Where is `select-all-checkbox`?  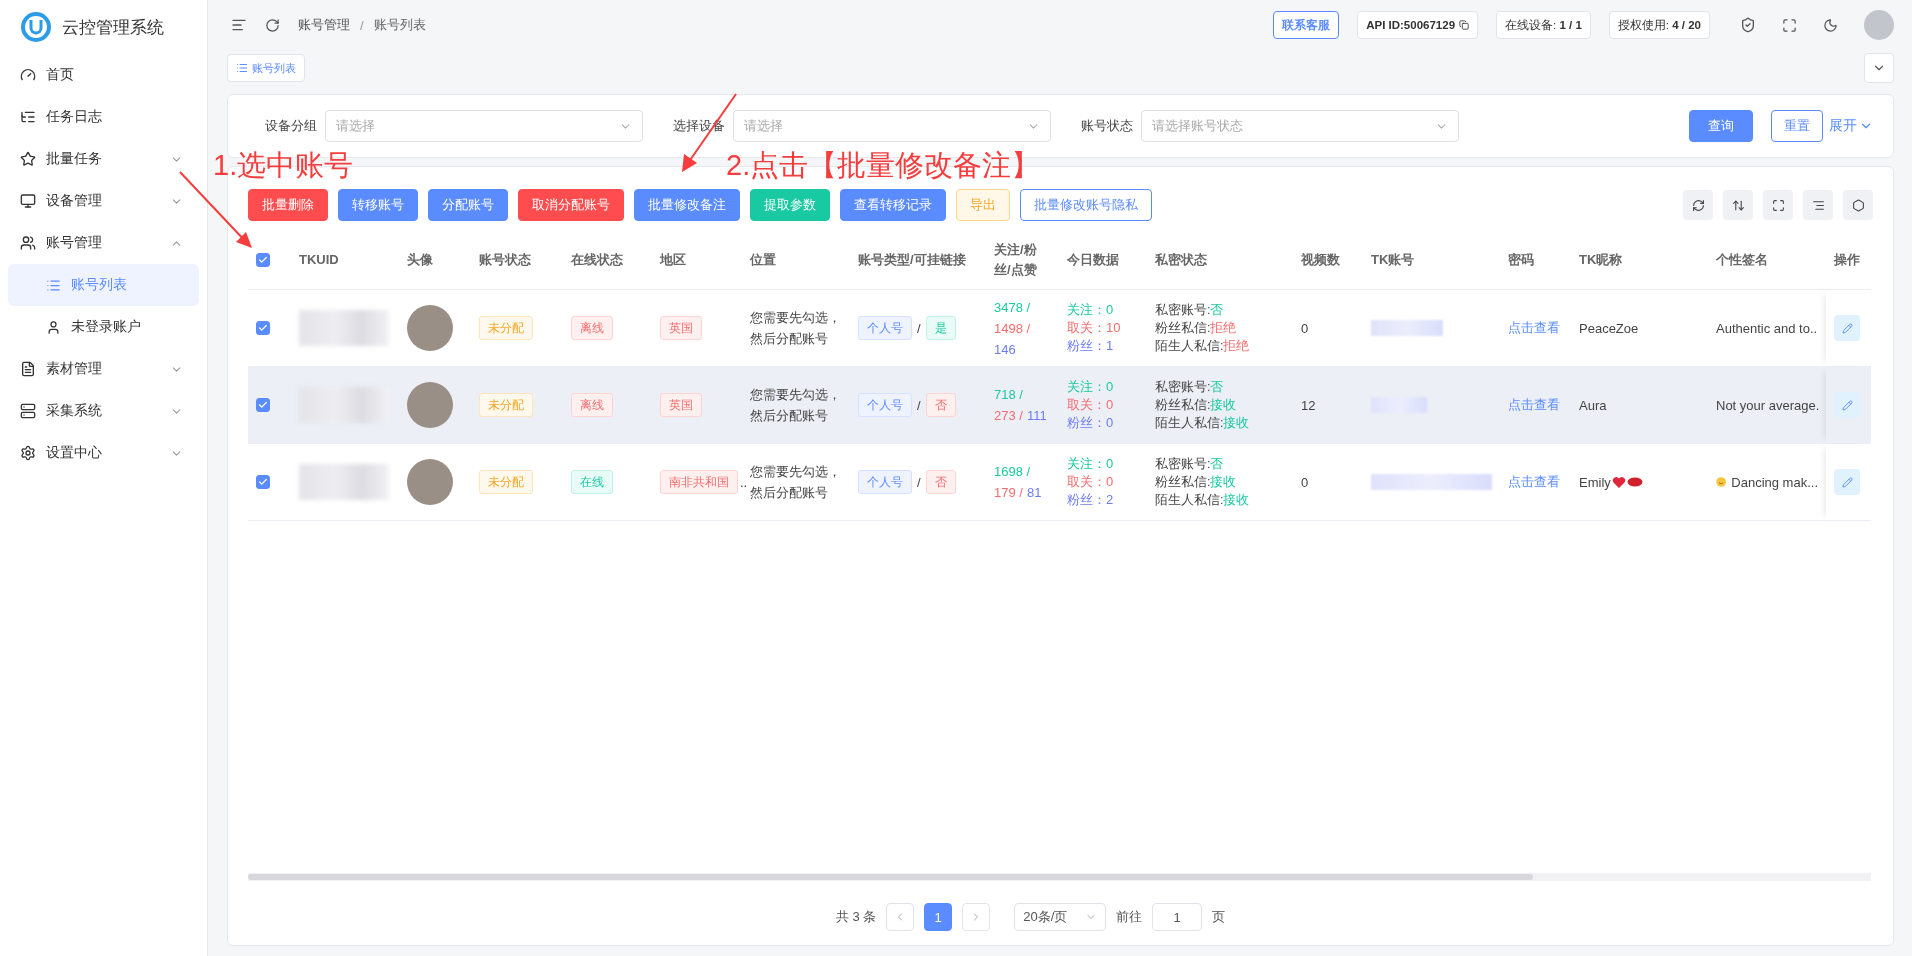 select-all-checkbox is located at coordinates (263, 260).